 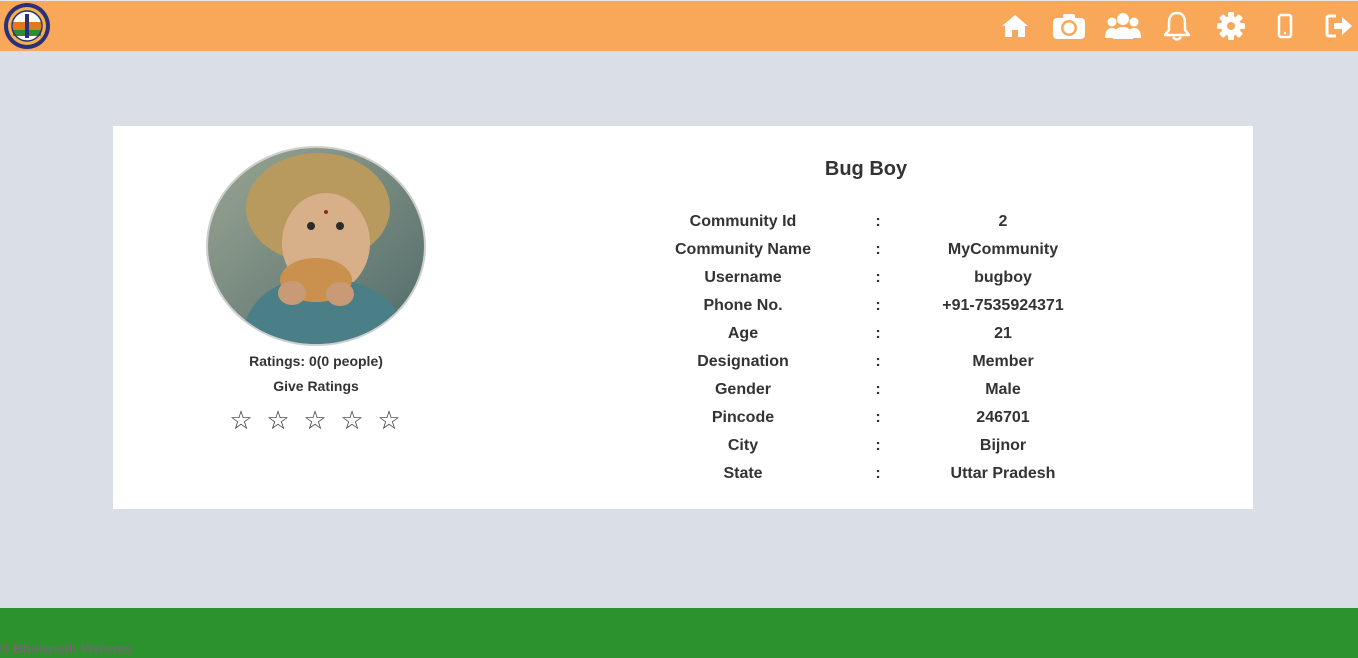 I want to click on star-3-icon: ☆, so click(x=315, y=421).